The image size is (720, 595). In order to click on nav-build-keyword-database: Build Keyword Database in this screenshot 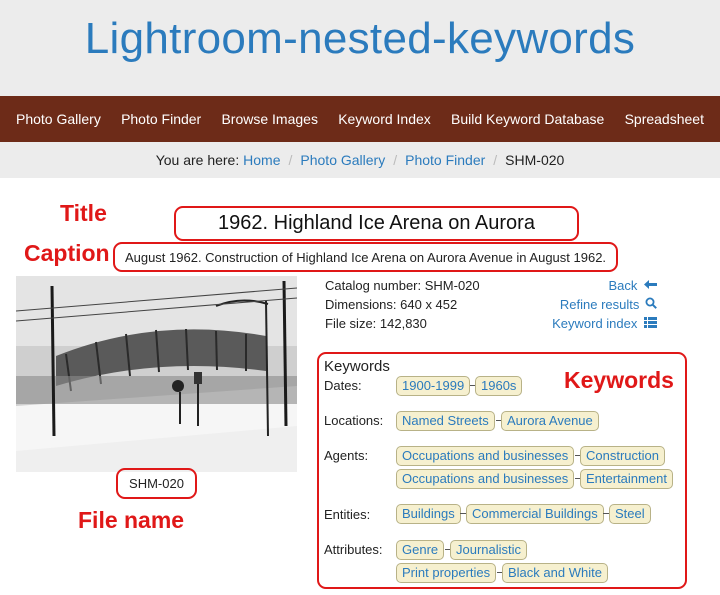, I will do `click(527, 119)`.